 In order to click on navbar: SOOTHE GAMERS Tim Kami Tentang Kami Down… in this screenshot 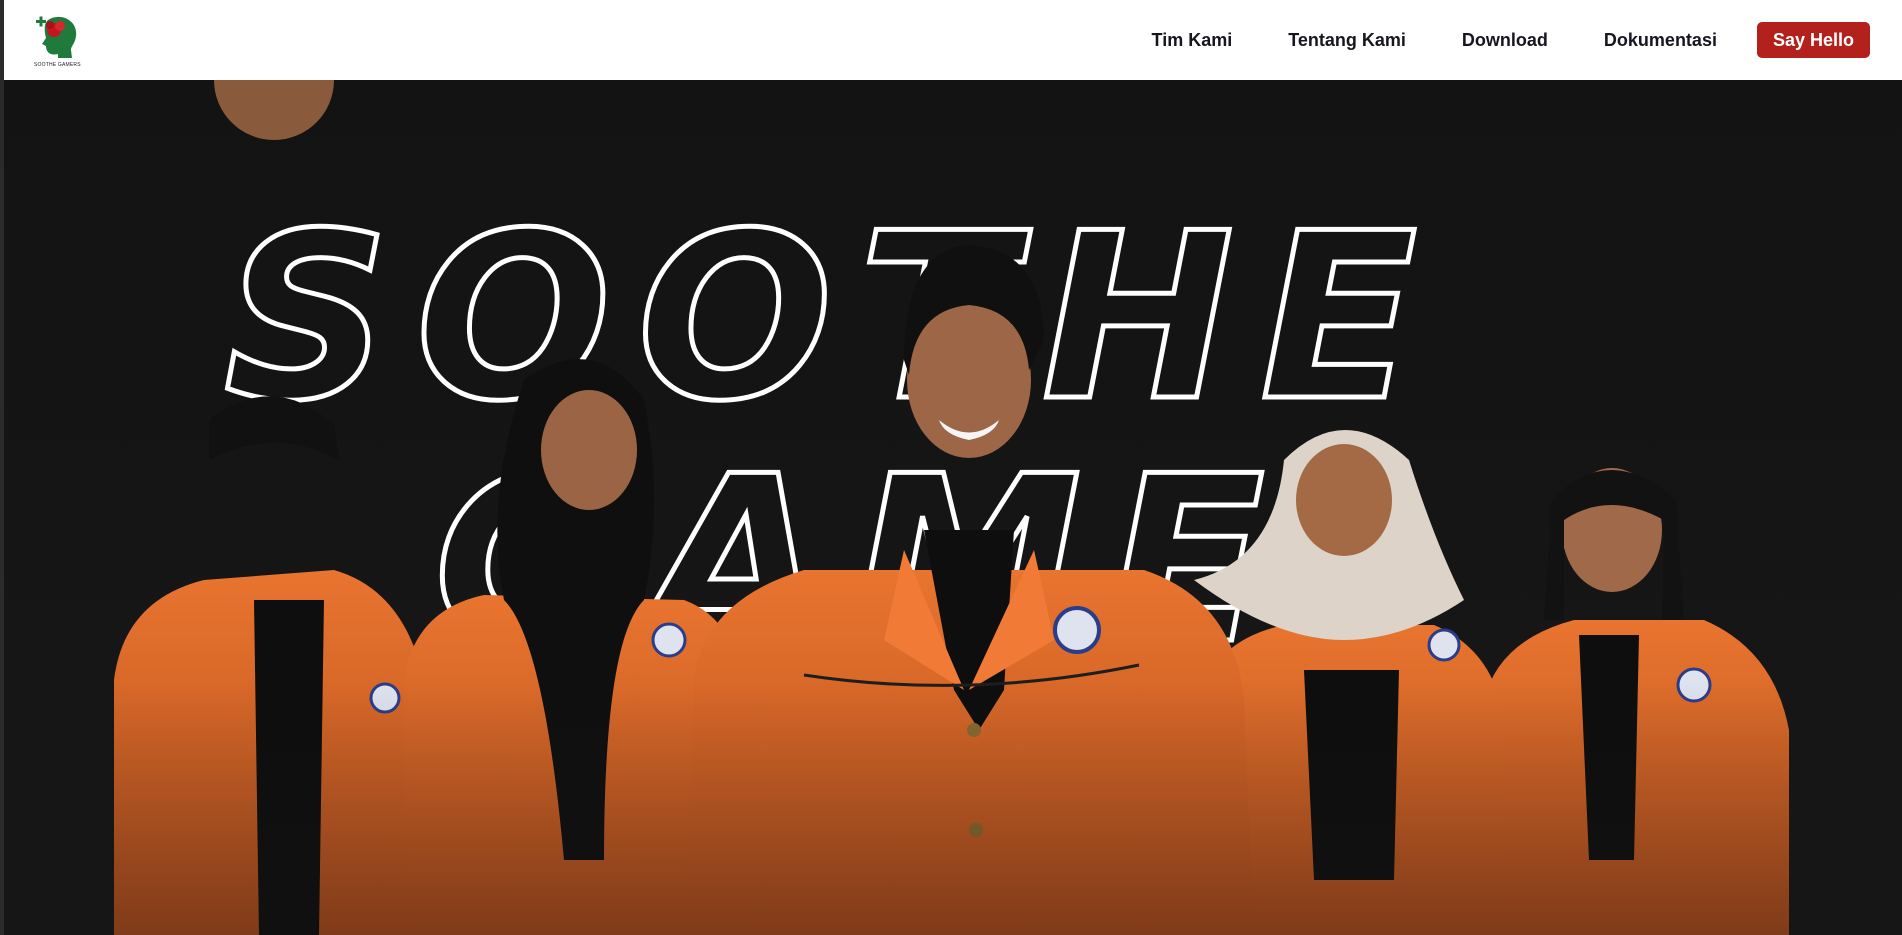, I will do `click(953, 40)`.